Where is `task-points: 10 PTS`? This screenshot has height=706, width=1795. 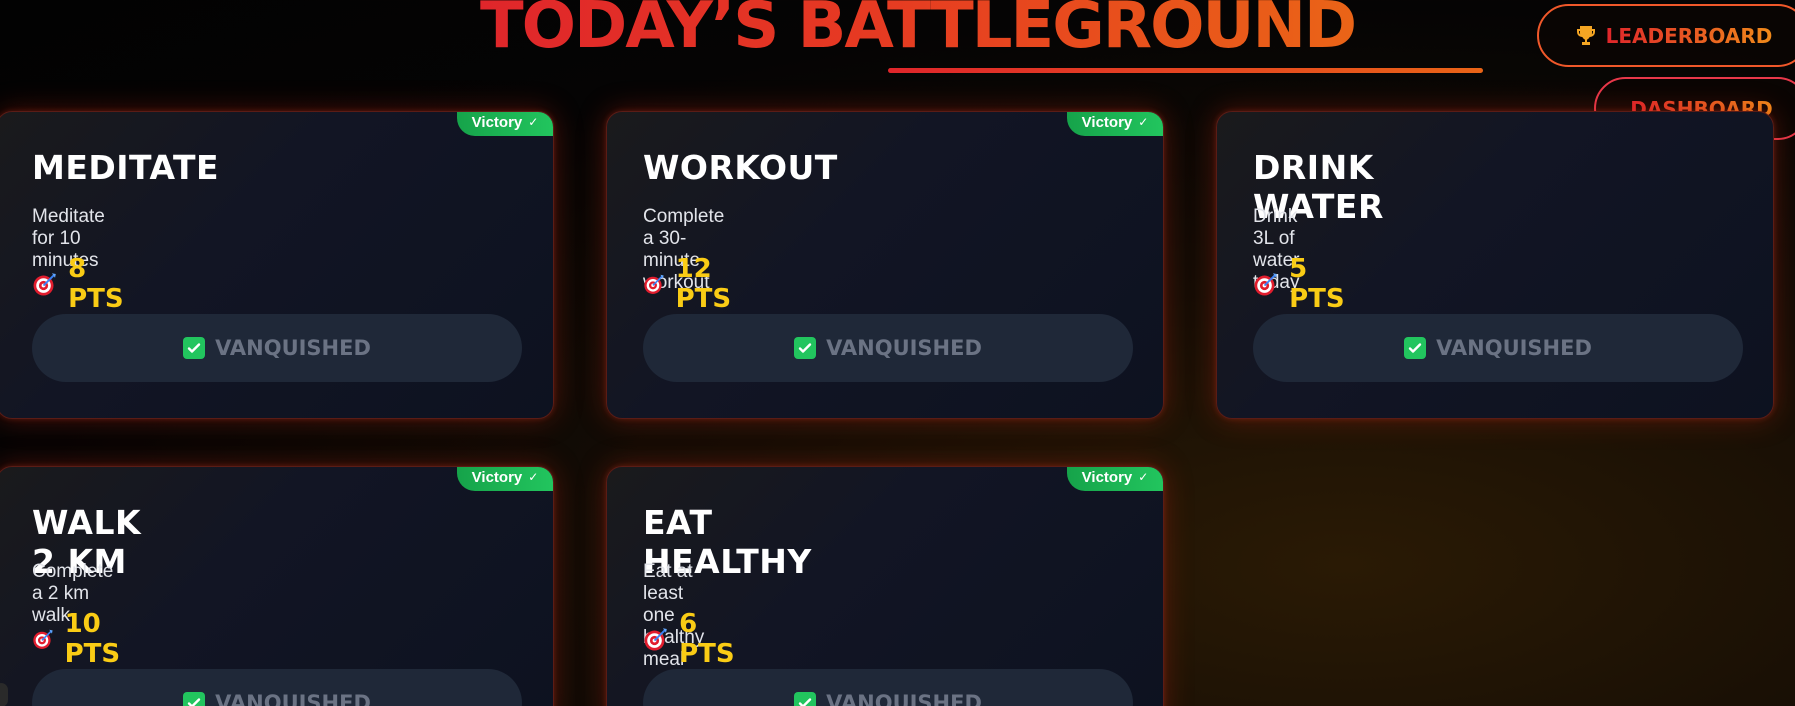
task-points: 10 PTS is located at coordinates (82, 639).